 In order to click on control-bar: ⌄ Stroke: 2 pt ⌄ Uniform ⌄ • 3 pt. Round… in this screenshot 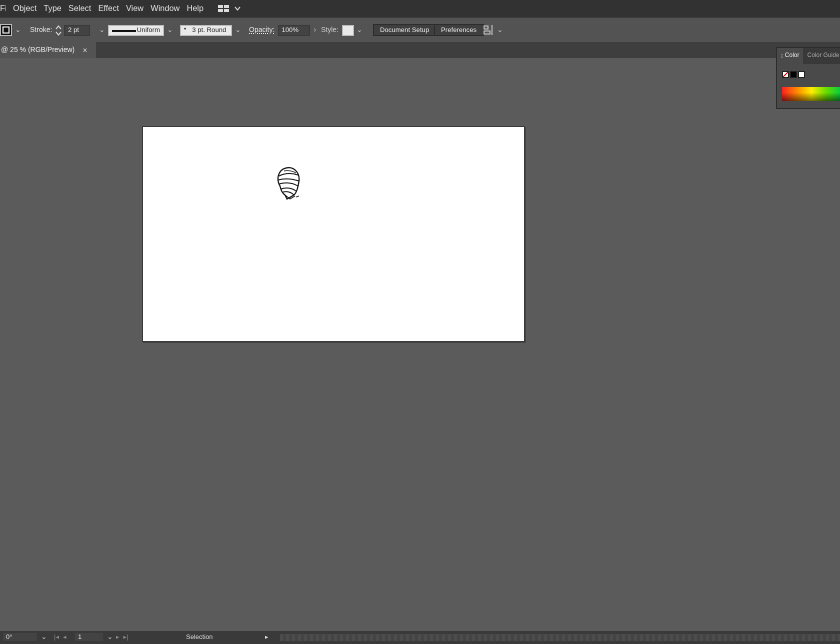, I will do `click(420, 30)`.